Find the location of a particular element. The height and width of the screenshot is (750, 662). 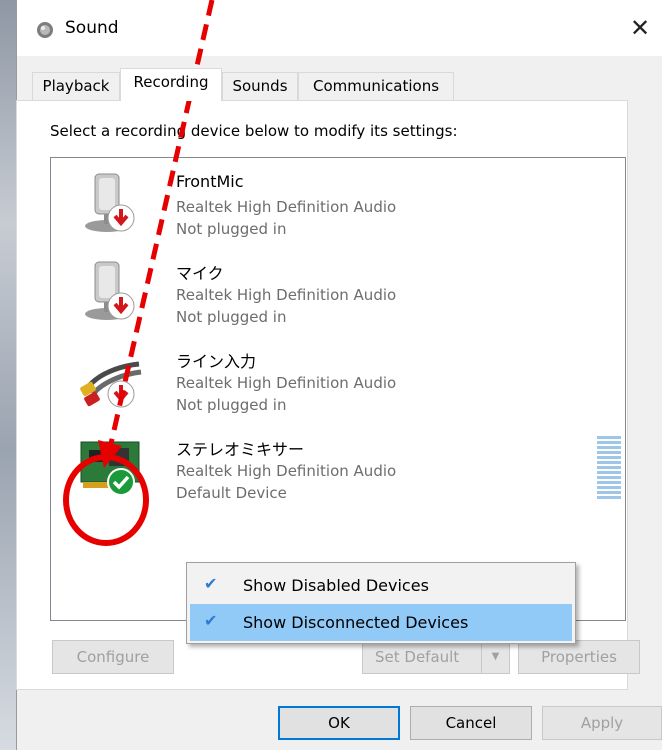

set-default-button: Set Default ▼ is located at coordinates (436, 657).